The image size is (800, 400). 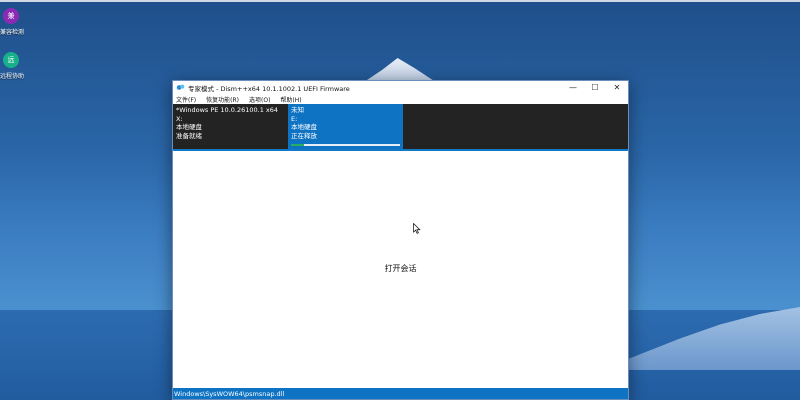 I want to click on minimize-button: —, so click(x=573, y=87).